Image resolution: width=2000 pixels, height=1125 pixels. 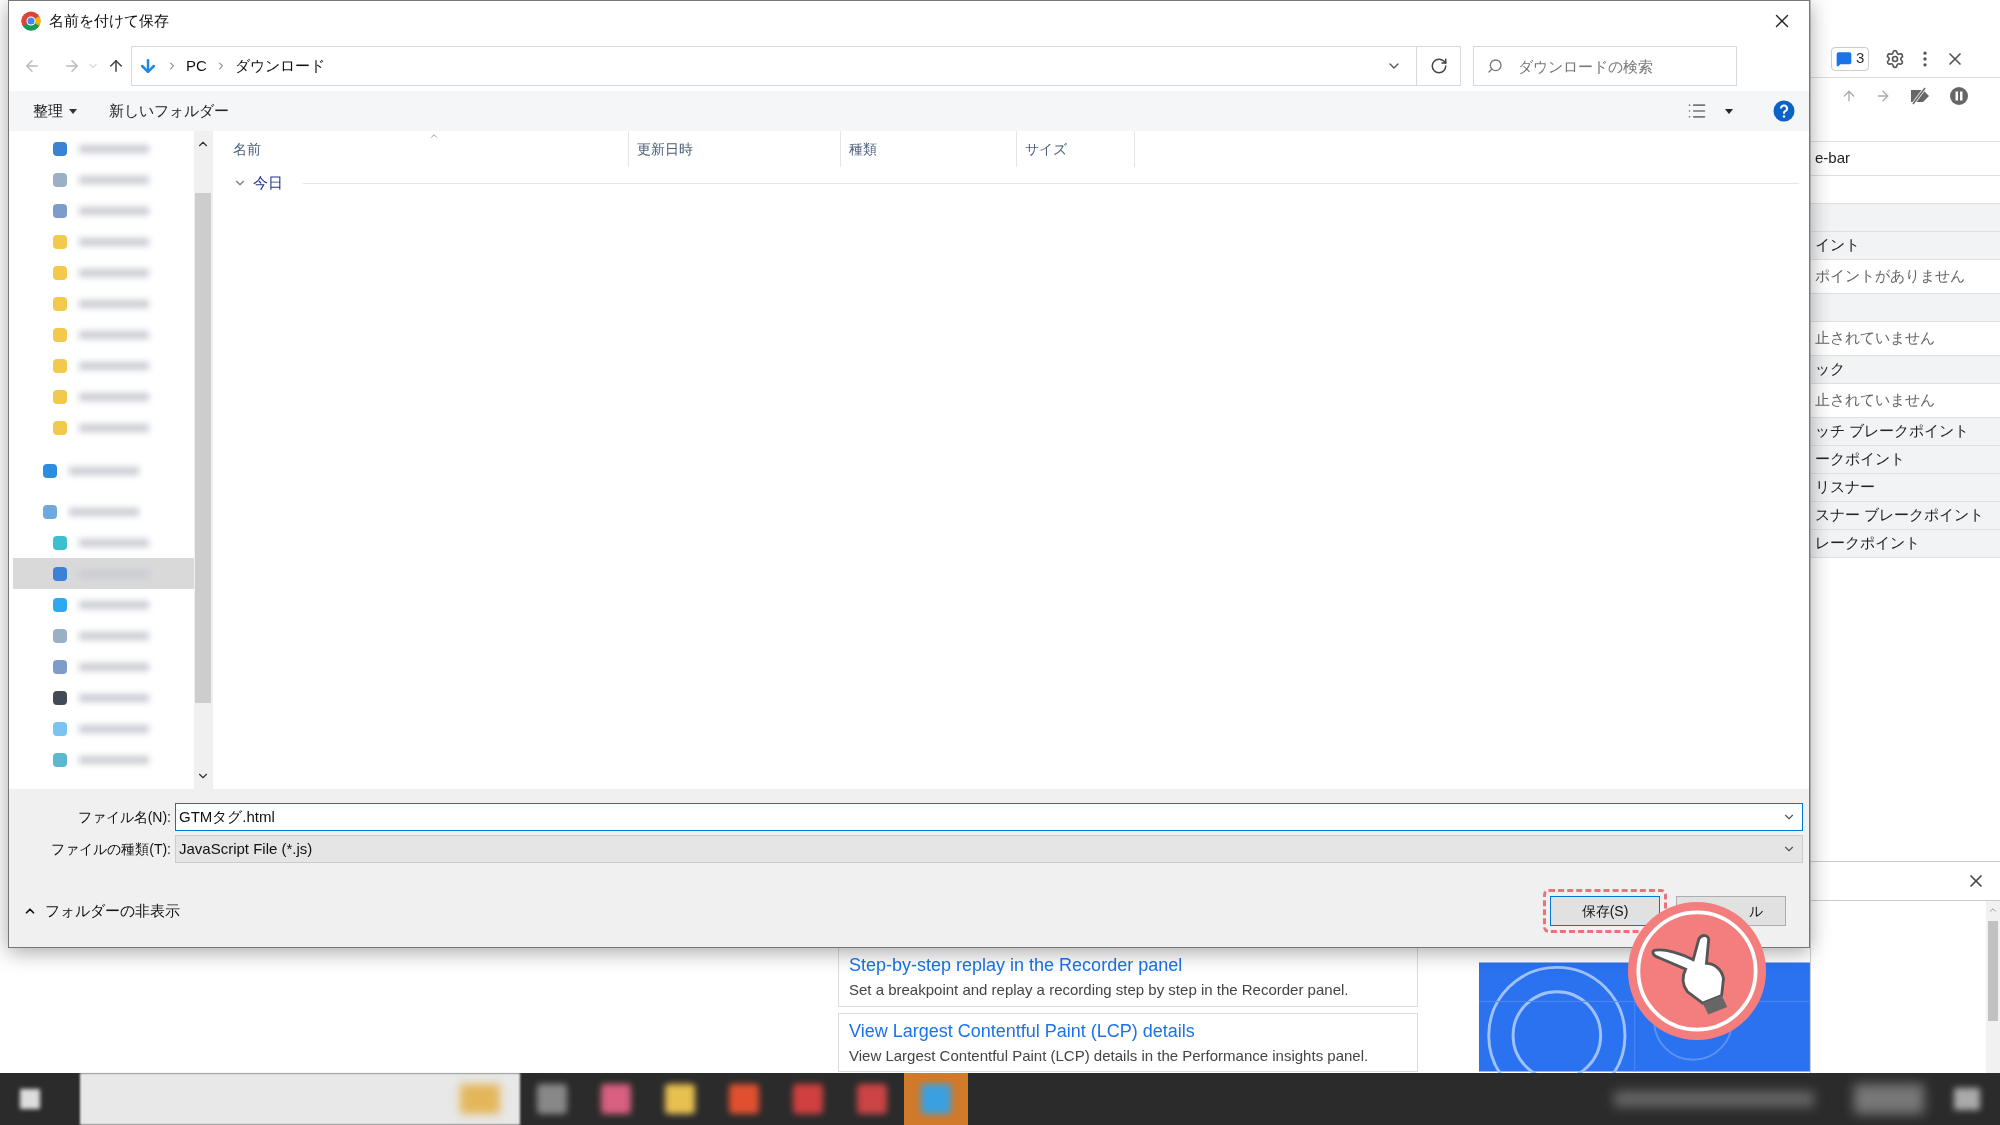 I want to click on search-field: ダウンロードの検索, so click(x=1605, y=66).